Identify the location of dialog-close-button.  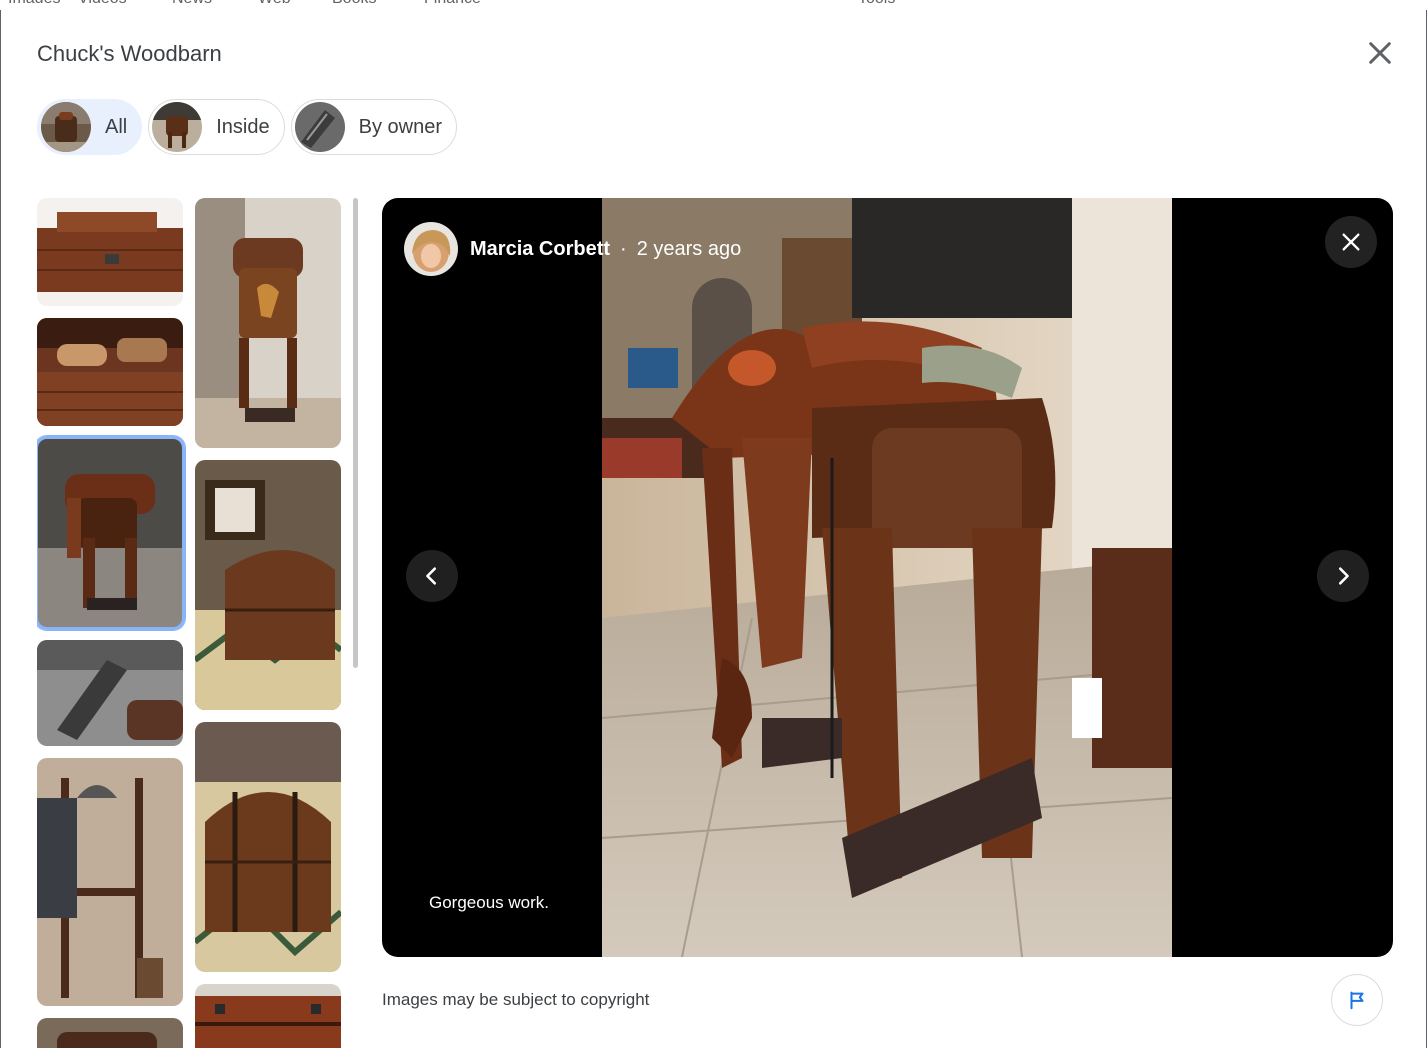
(1380, 53).